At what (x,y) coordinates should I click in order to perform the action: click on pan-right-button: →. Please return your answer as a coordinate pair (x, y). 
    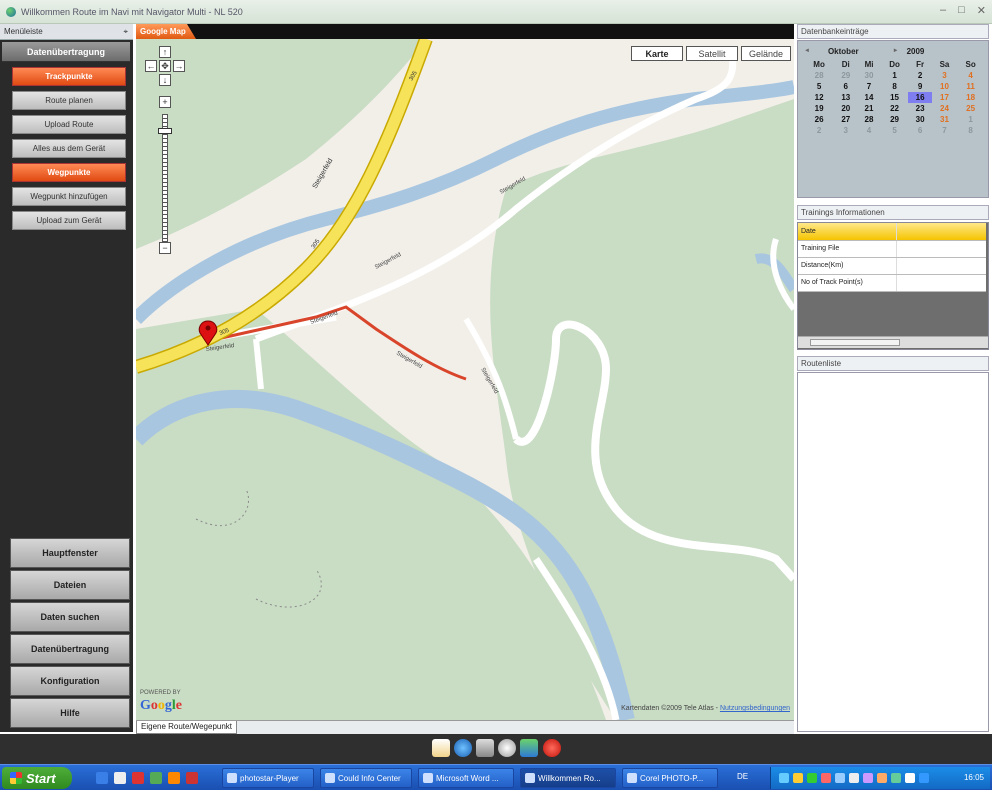
    Looking at the image, I should click on (179, 66).